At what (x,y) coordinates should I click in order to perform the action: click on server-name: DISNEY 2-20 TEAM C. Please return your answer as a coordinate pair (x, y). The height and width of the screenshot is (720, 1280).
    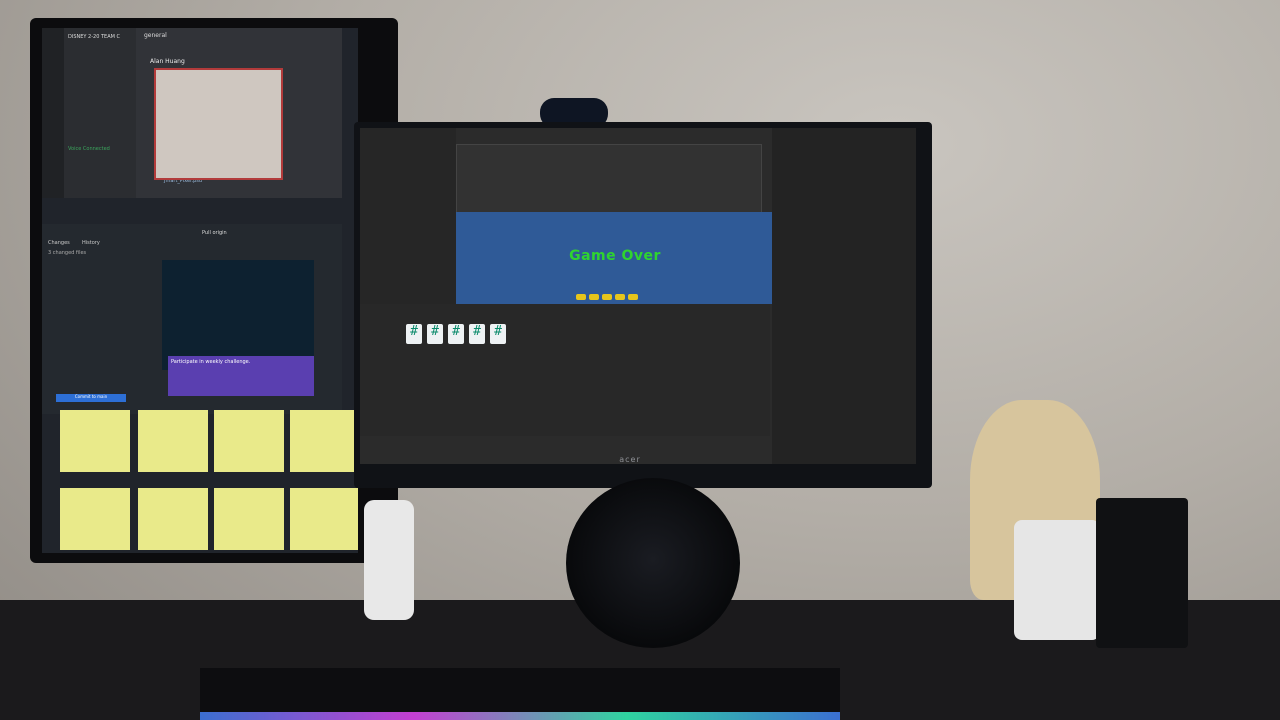
    Looking at the image, I should click on (94, 37).